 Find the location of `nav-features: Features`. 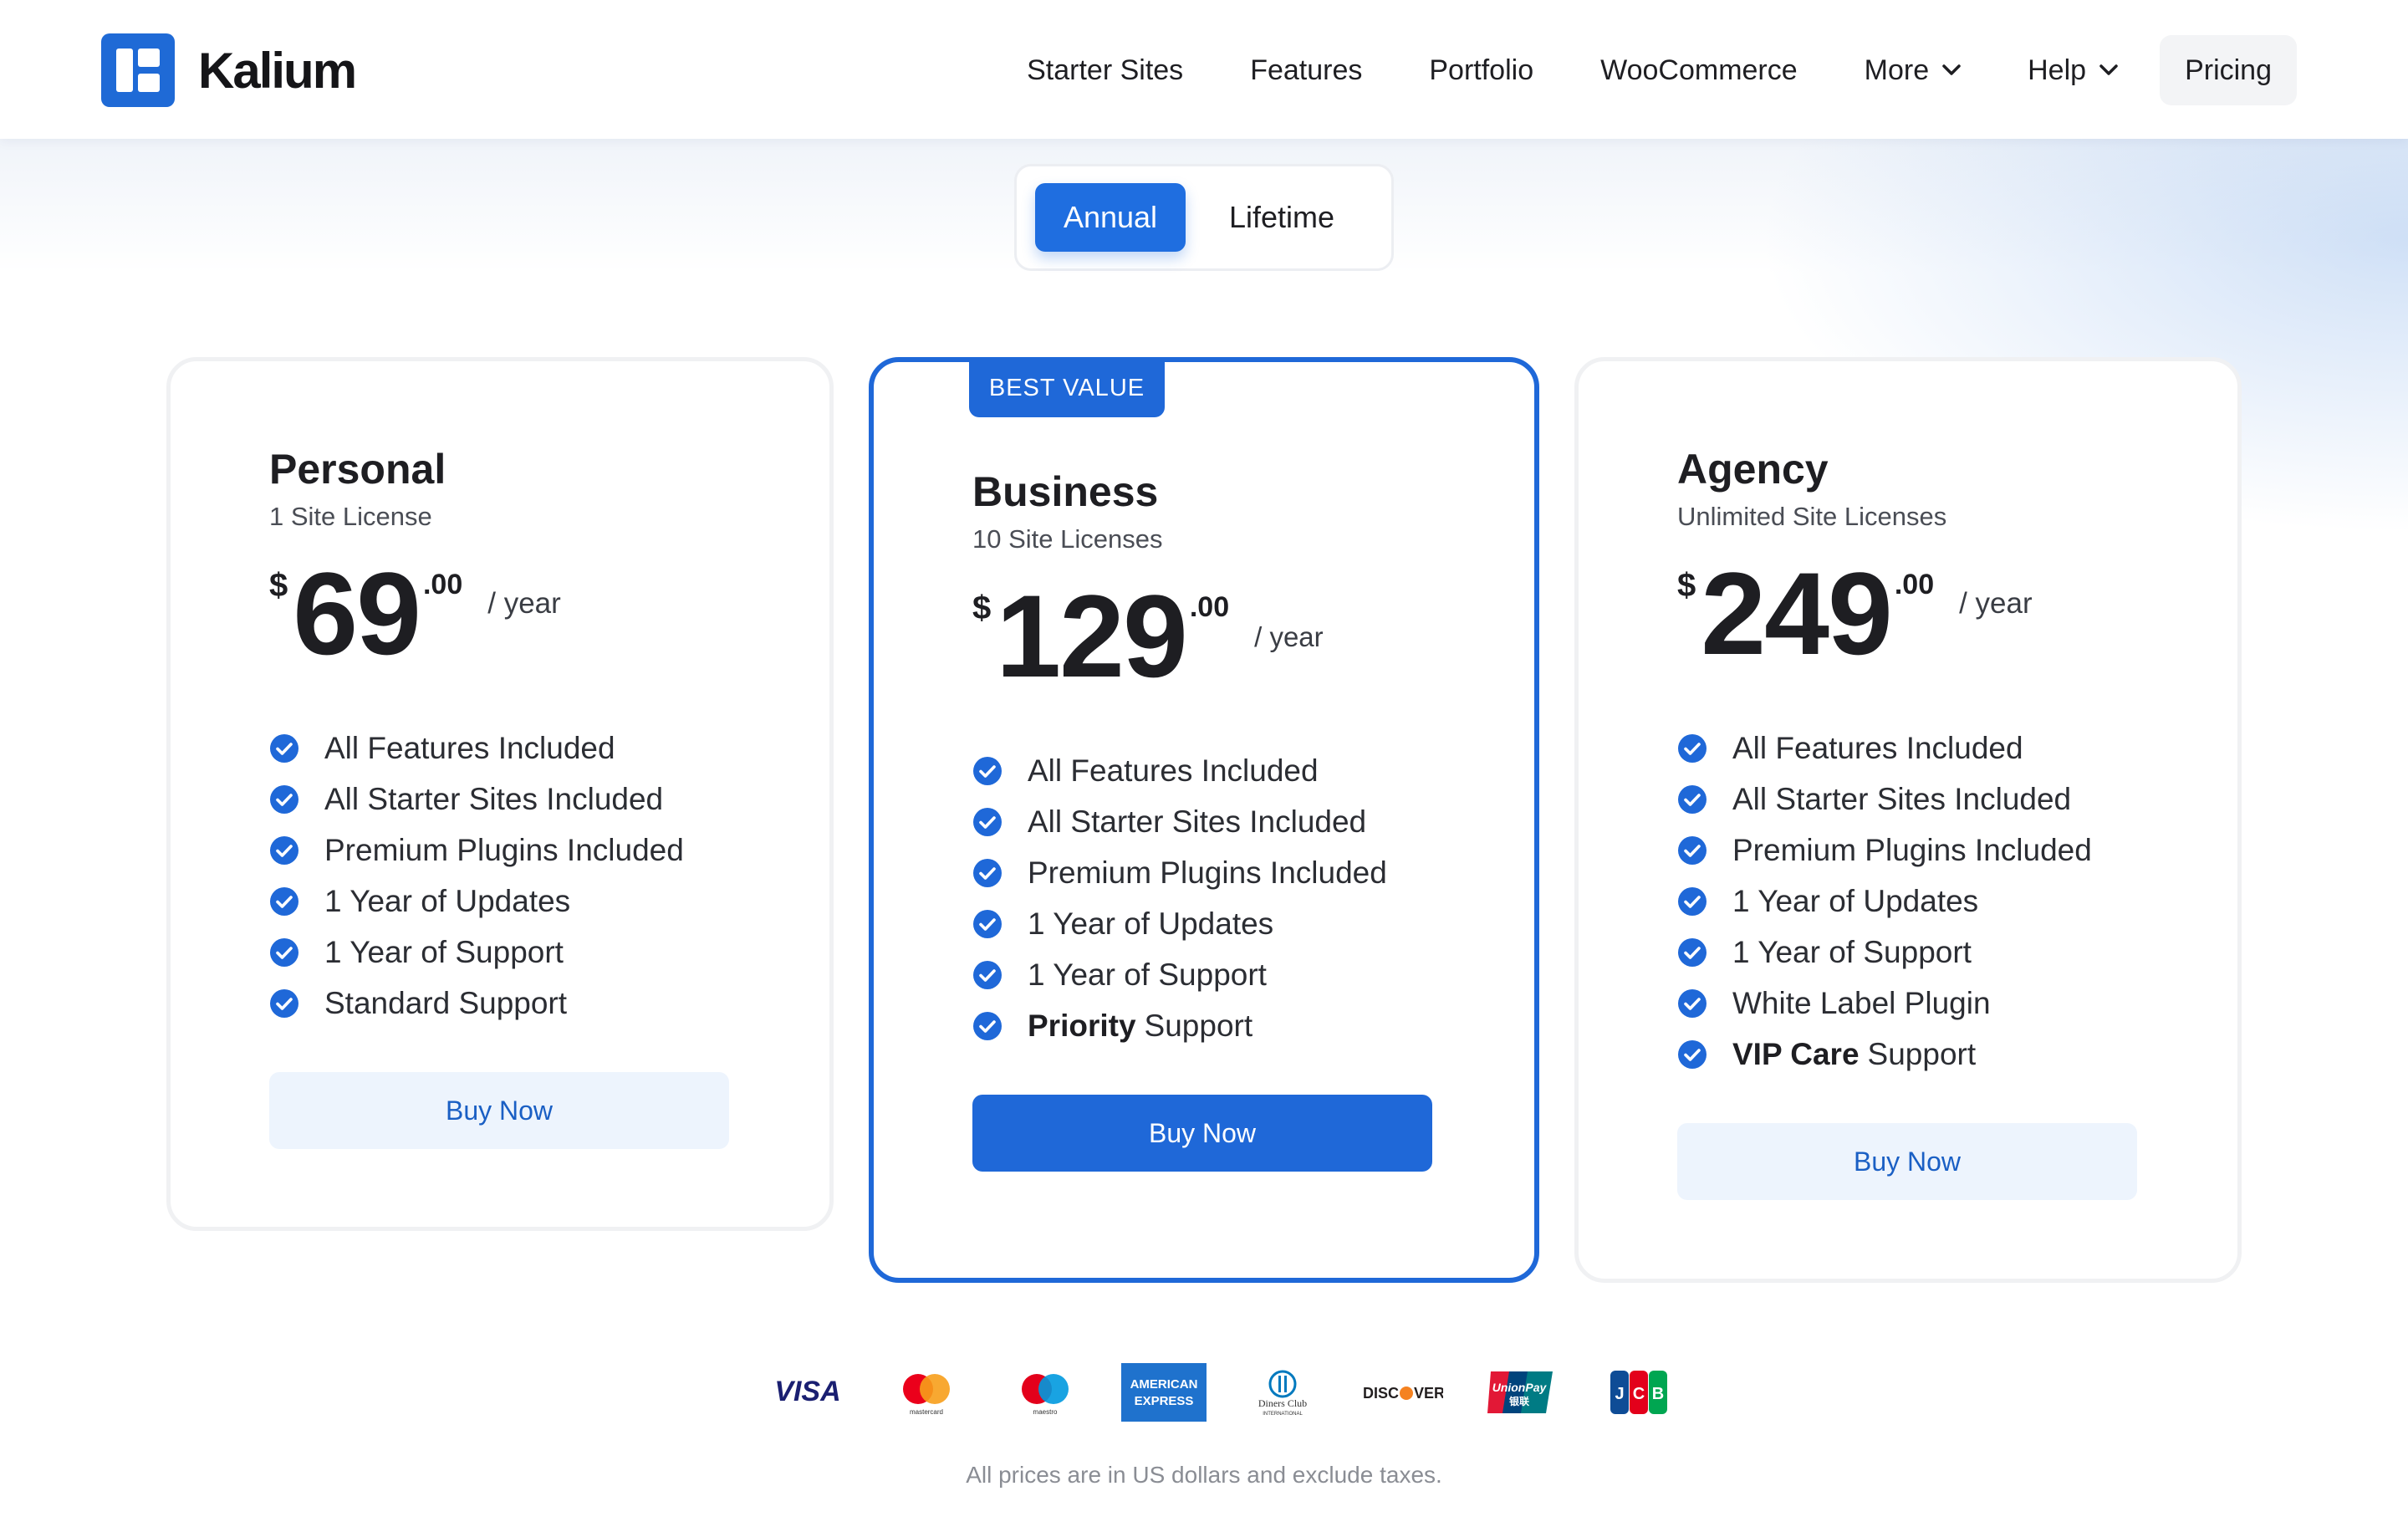

nav-features: Features is located at coordinates (1306, 70).